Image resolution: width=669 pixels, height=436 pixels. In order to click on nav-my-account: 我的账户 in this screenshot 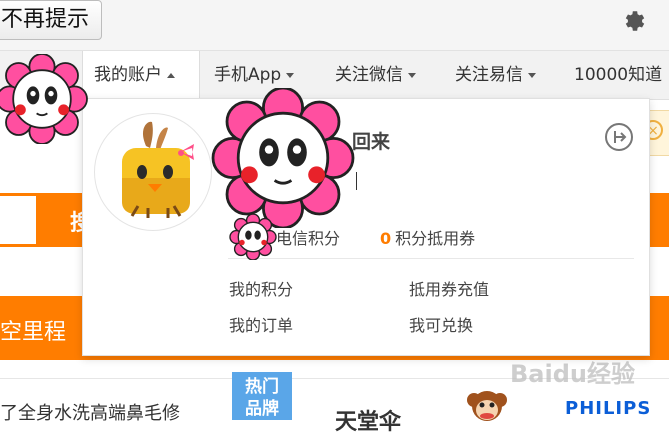, I will do `click(141, 76)`.